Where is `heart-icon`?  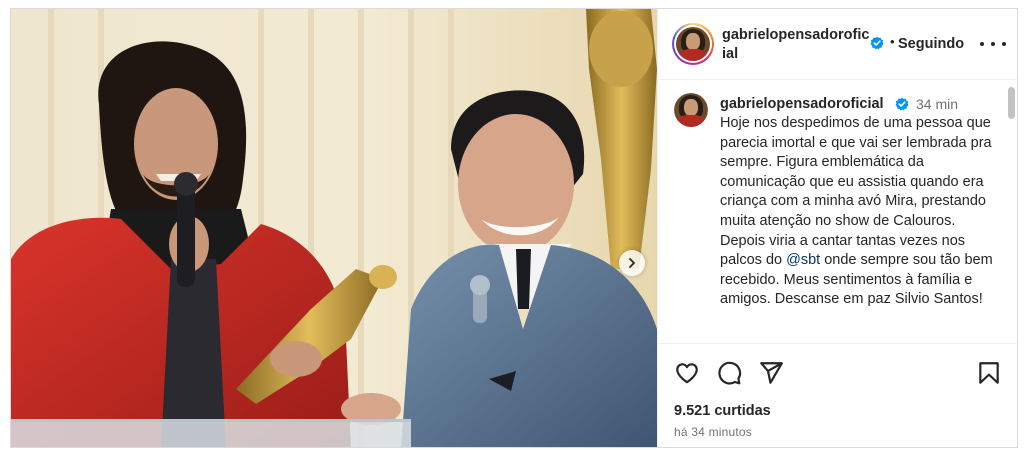 heart-icon is located at coordinates (687, 373).